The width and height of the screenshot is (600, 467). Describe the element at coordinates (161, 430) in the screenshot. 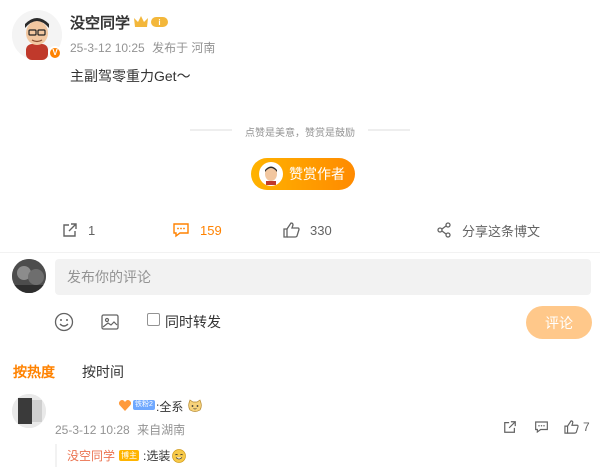

I see `comment-location: 来自湖南` at that location.